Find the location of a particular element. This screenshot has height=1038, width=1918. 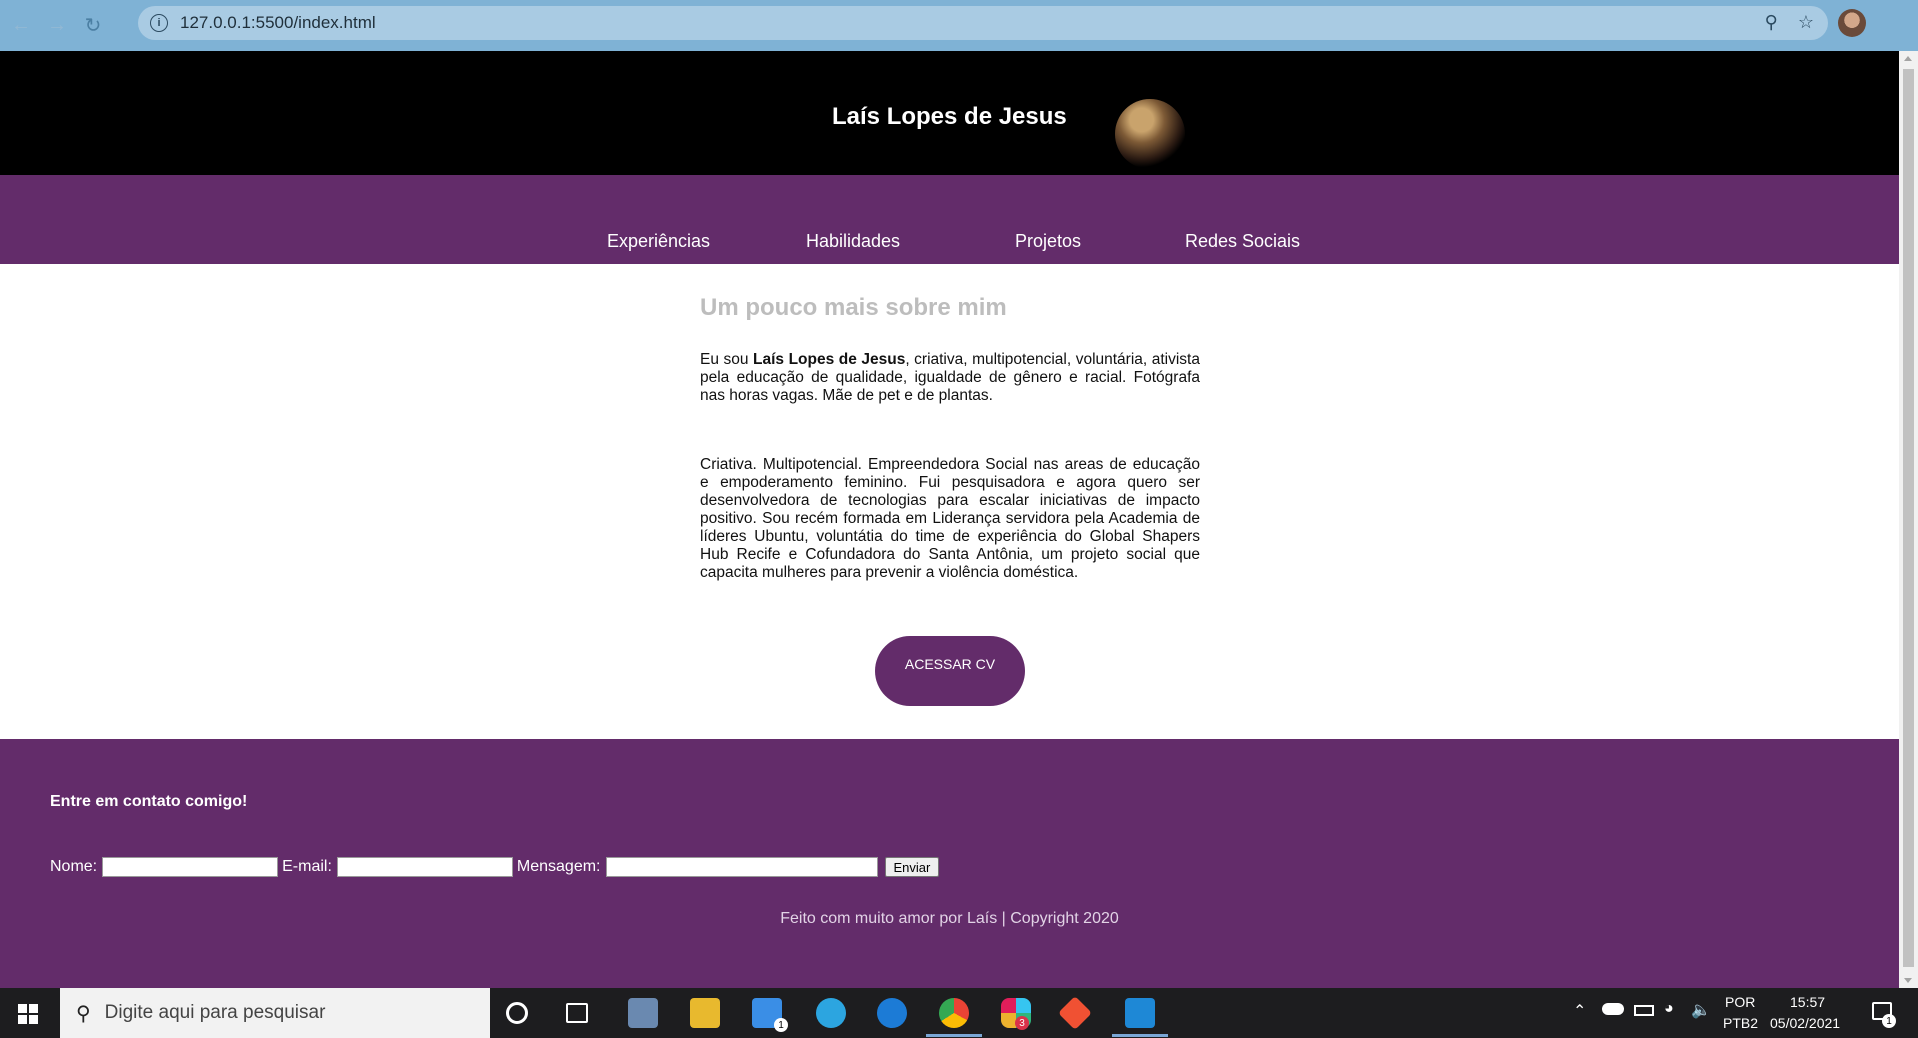

clock-time: 15:57 is located at coordinates (1807, 1002).